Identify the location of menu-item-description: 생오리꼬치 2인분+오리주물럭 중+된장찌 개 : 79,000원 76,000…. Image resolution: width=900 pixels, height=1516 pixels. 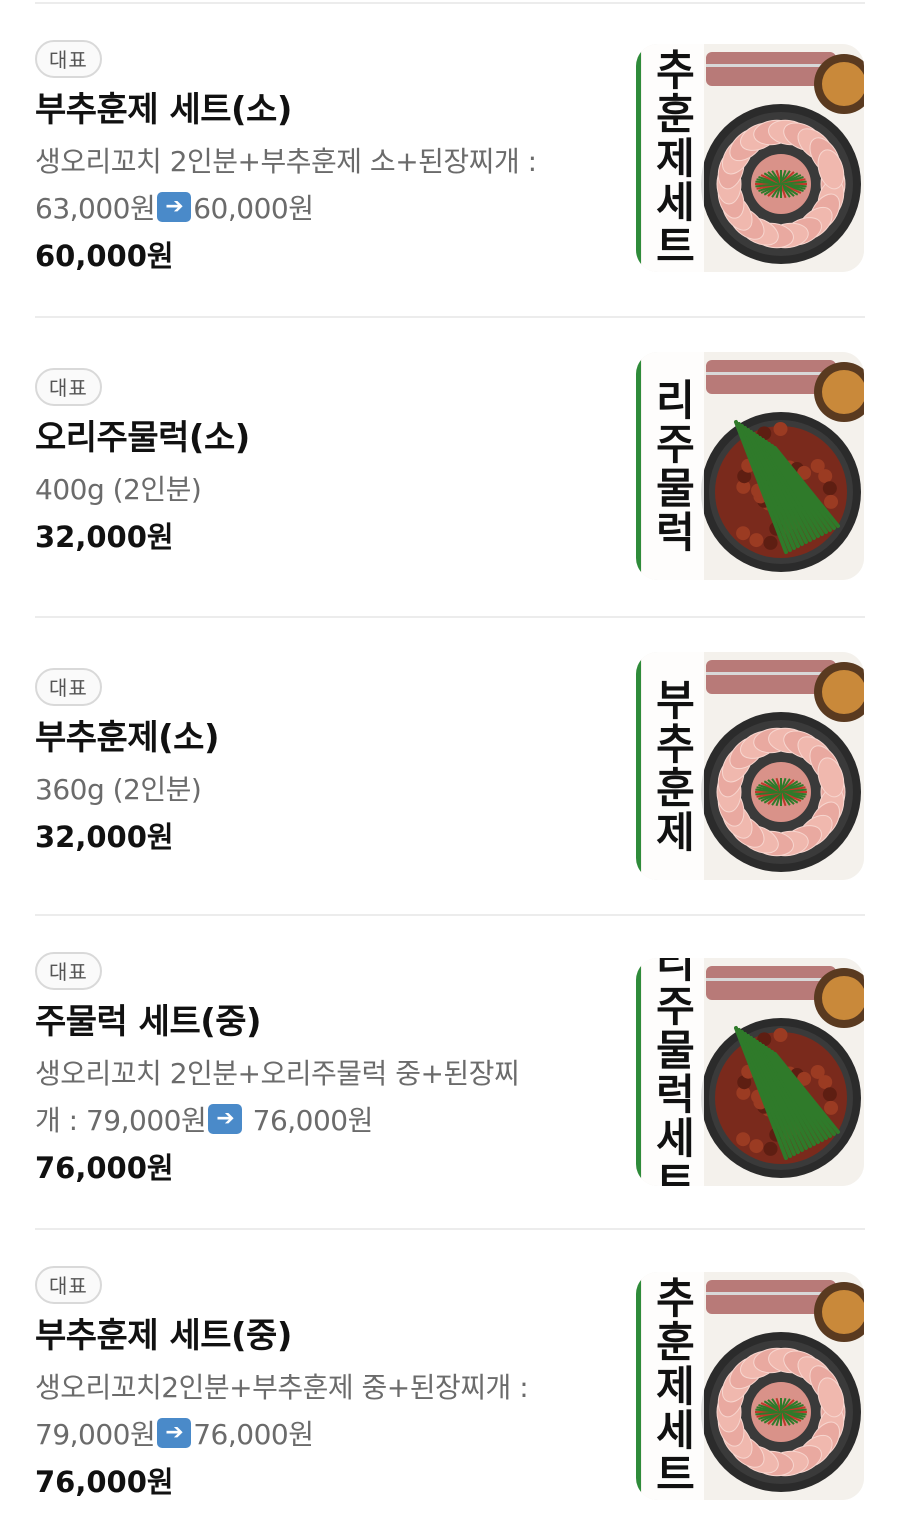
(320, 1097).